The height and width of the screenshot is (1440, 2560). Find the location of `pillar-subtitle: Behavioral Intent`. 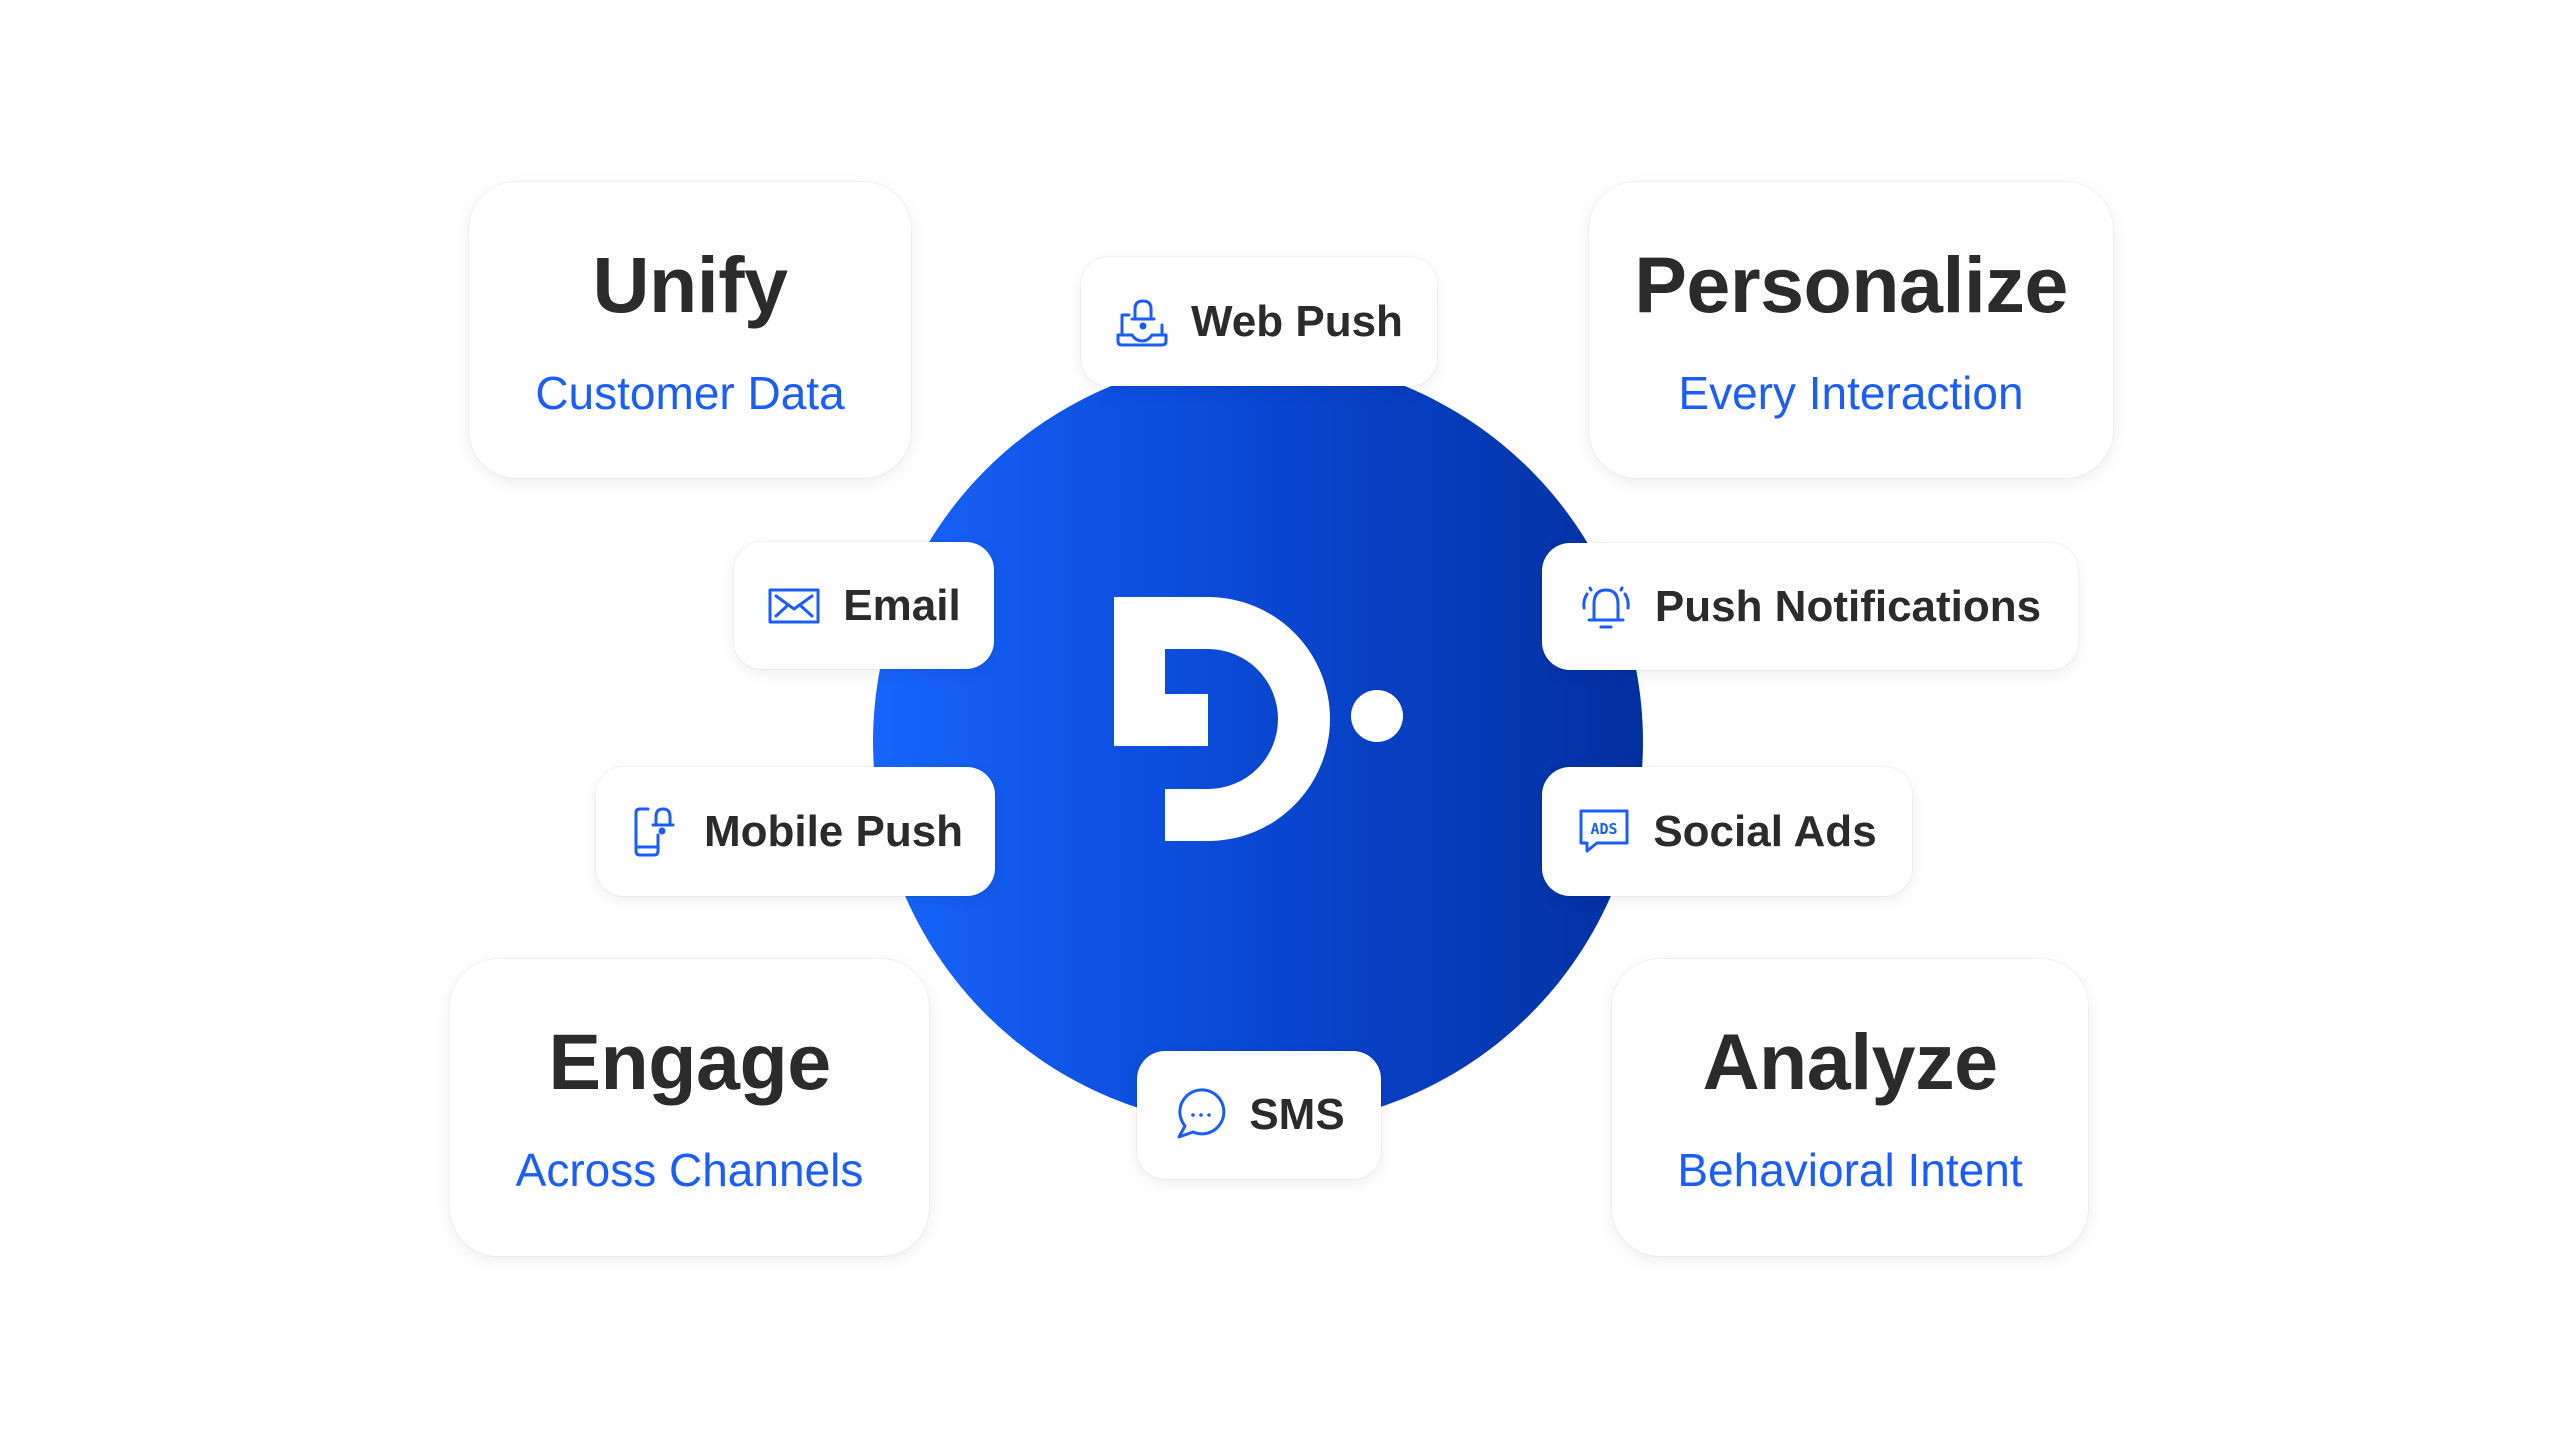

pillar-subtitle: Behavioral Intent is located at coordinates (1850, 1170).